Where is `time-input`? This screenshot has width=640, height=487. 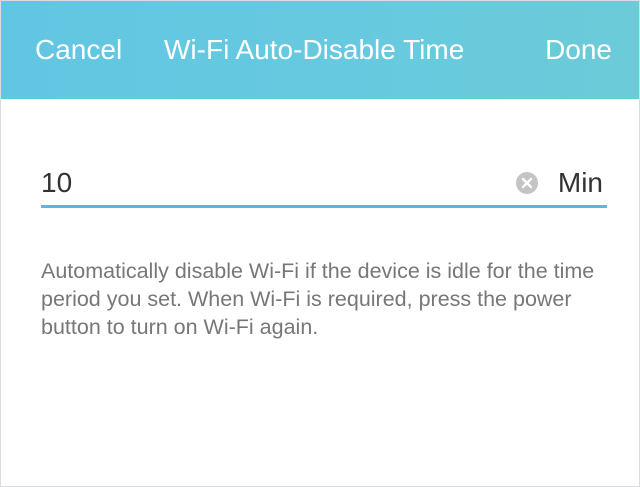
time-input is located at coordinates (271, 183).